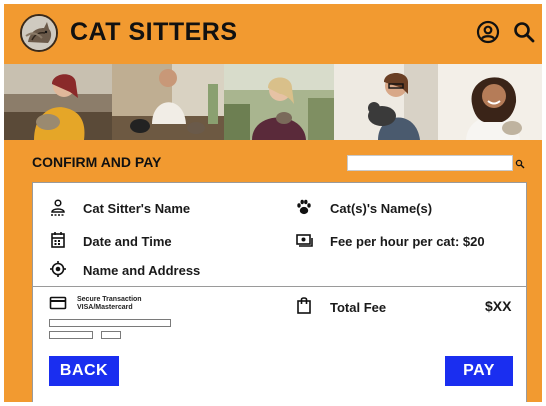 Image resolution: width=546 pixels, height=406 pixels. What do you see at coordinates (111, 335) in the screenshot?
I see `card-cvv-field` at bounding box center [111, 335].